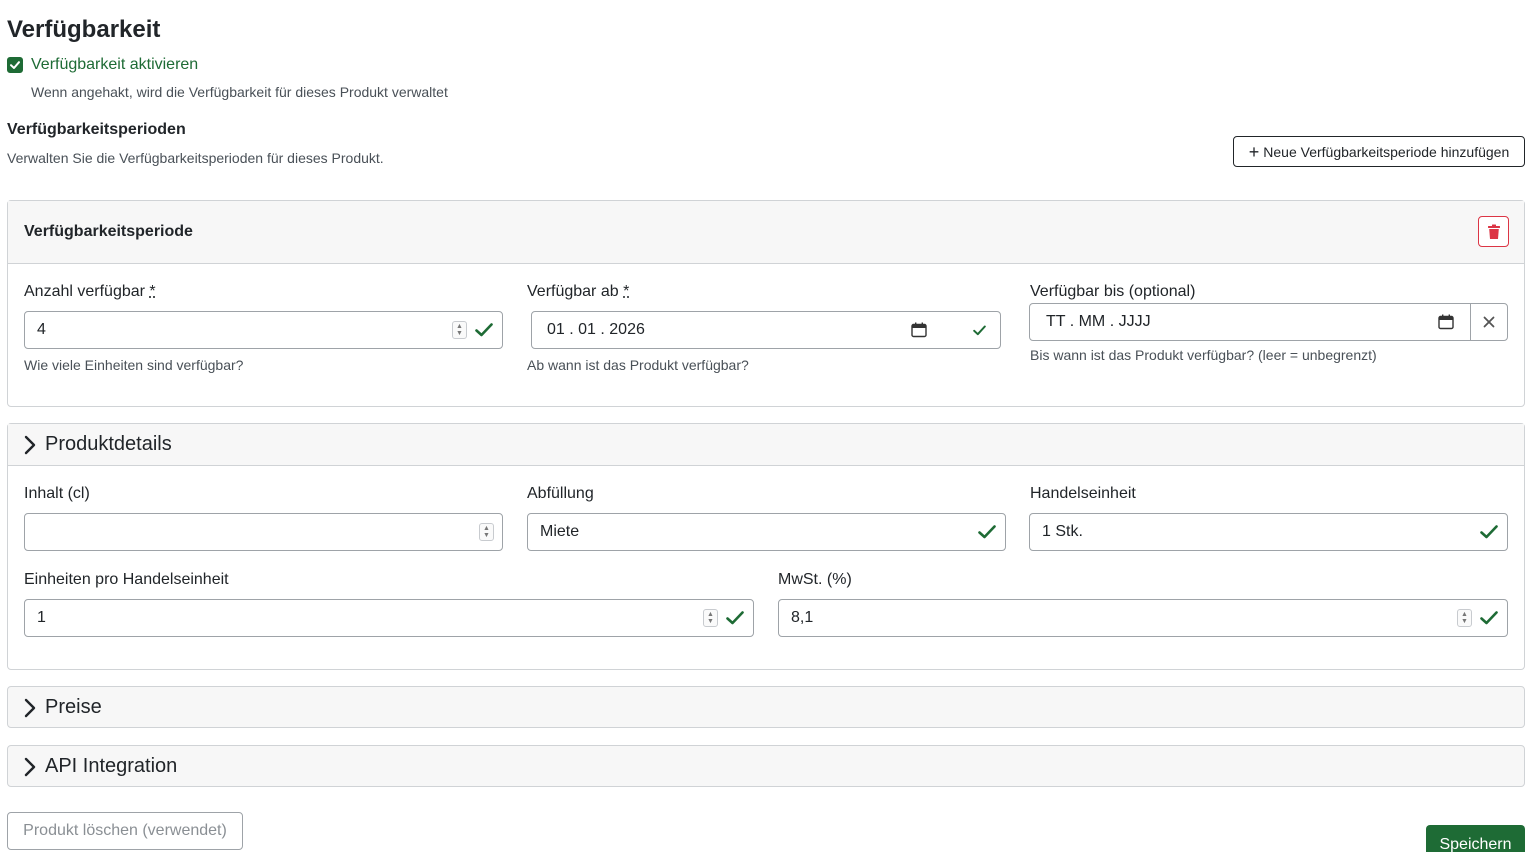 Image resolution: width=1529 pixels, height=852 pixels. Describe the element at coordinates (1464, 618) in the screenshot. I see `vat-stepper: ▲ ▼` at that location.